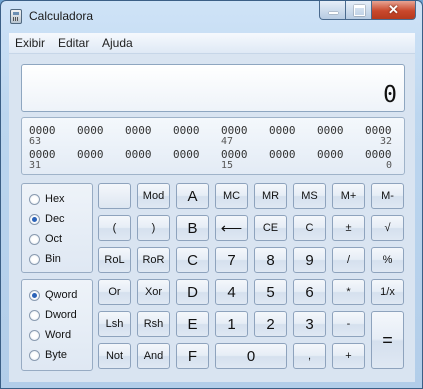 The width and height of the screenshot is (423, 389). I want to click on or-button: Or, so click(114, 292).